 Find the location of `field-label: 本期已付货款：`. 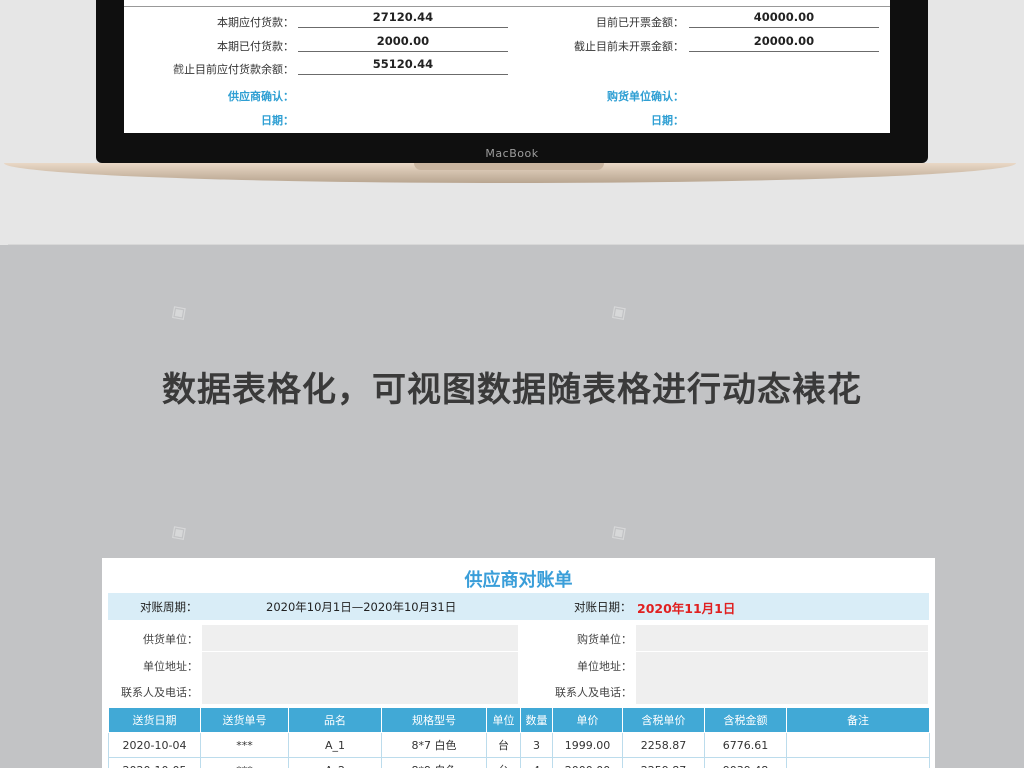

field-label: 本期已付货款： is located at coordinates (255, 46).